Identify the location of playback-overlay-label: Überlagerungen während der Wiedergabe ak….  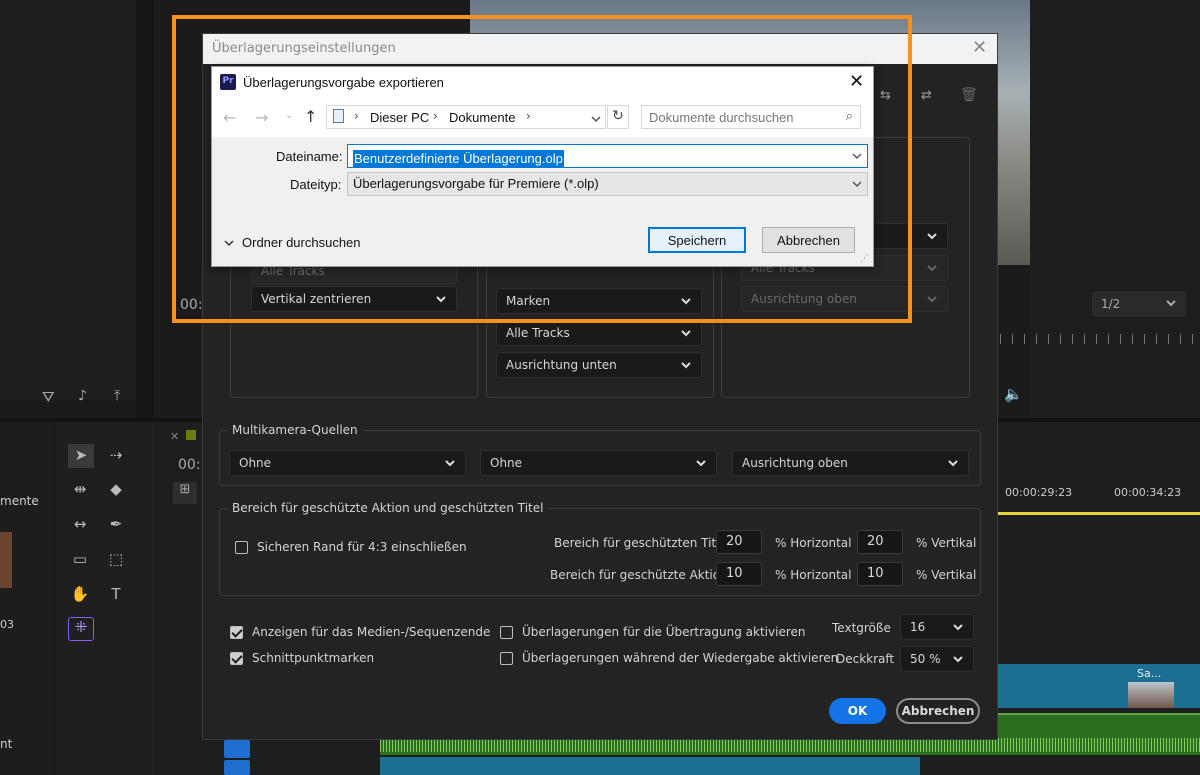
(680, 658).